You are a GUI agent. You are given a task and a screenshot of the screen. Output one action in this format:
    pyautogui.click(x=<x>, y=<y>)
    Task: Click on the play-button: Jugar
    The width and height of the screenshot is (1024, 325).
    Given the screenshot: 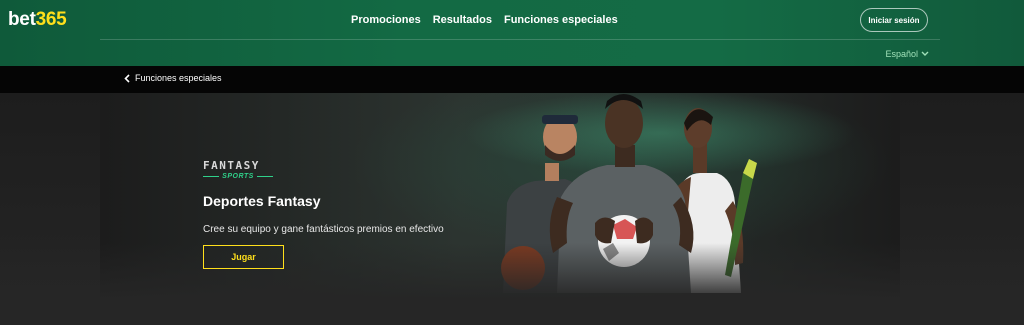 What is the action you would take?
    pyautogui.click(x=243, y=257)
    